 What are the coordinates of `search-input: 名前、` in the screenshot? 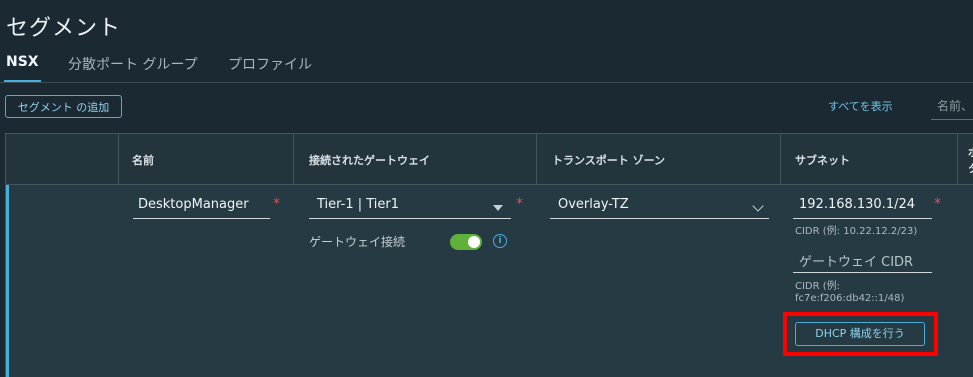 It's located at (952, 106).